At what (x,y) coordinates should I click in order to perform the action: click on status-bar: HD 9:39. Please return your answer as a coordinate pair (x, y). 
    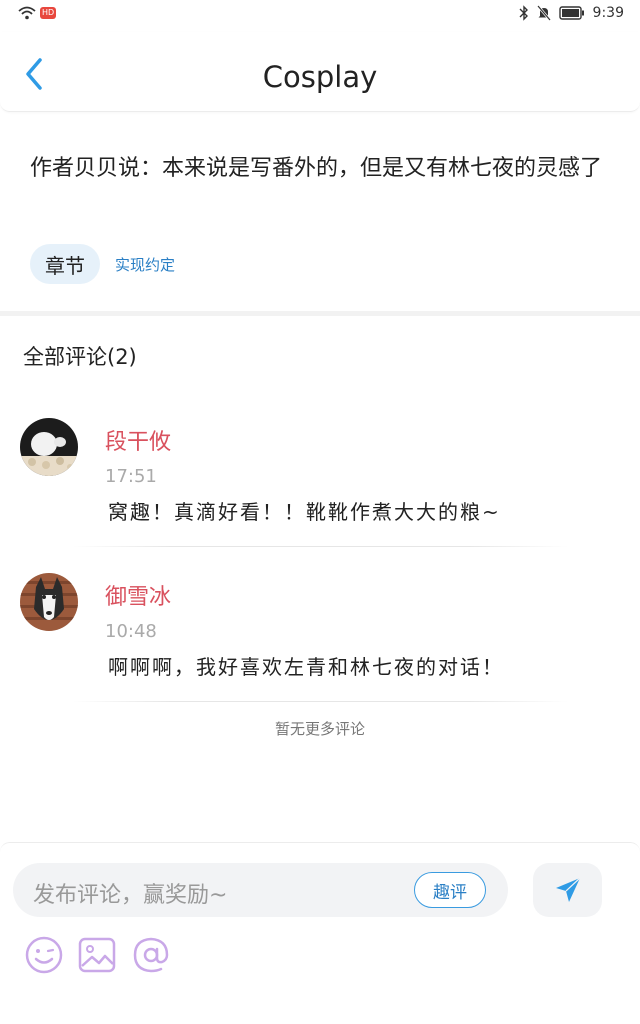
    Looking at the image, I should click on (320, 16).